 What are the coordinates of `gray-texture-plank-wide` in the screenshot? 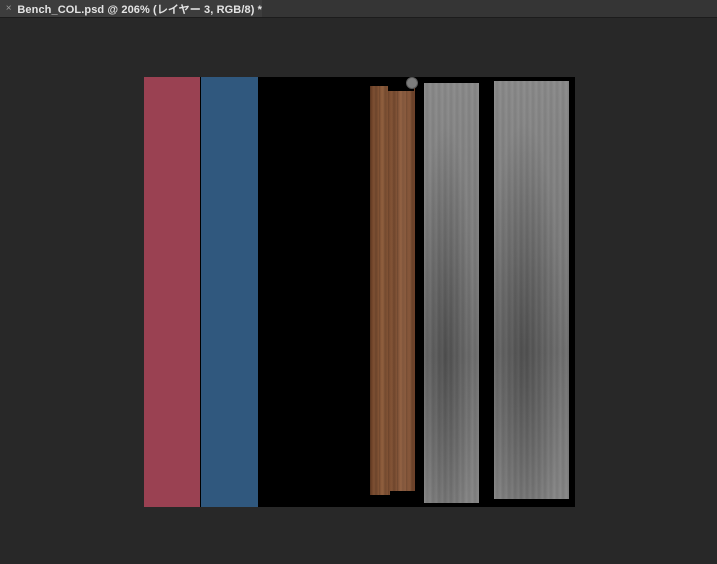 It's located at (531, 290).